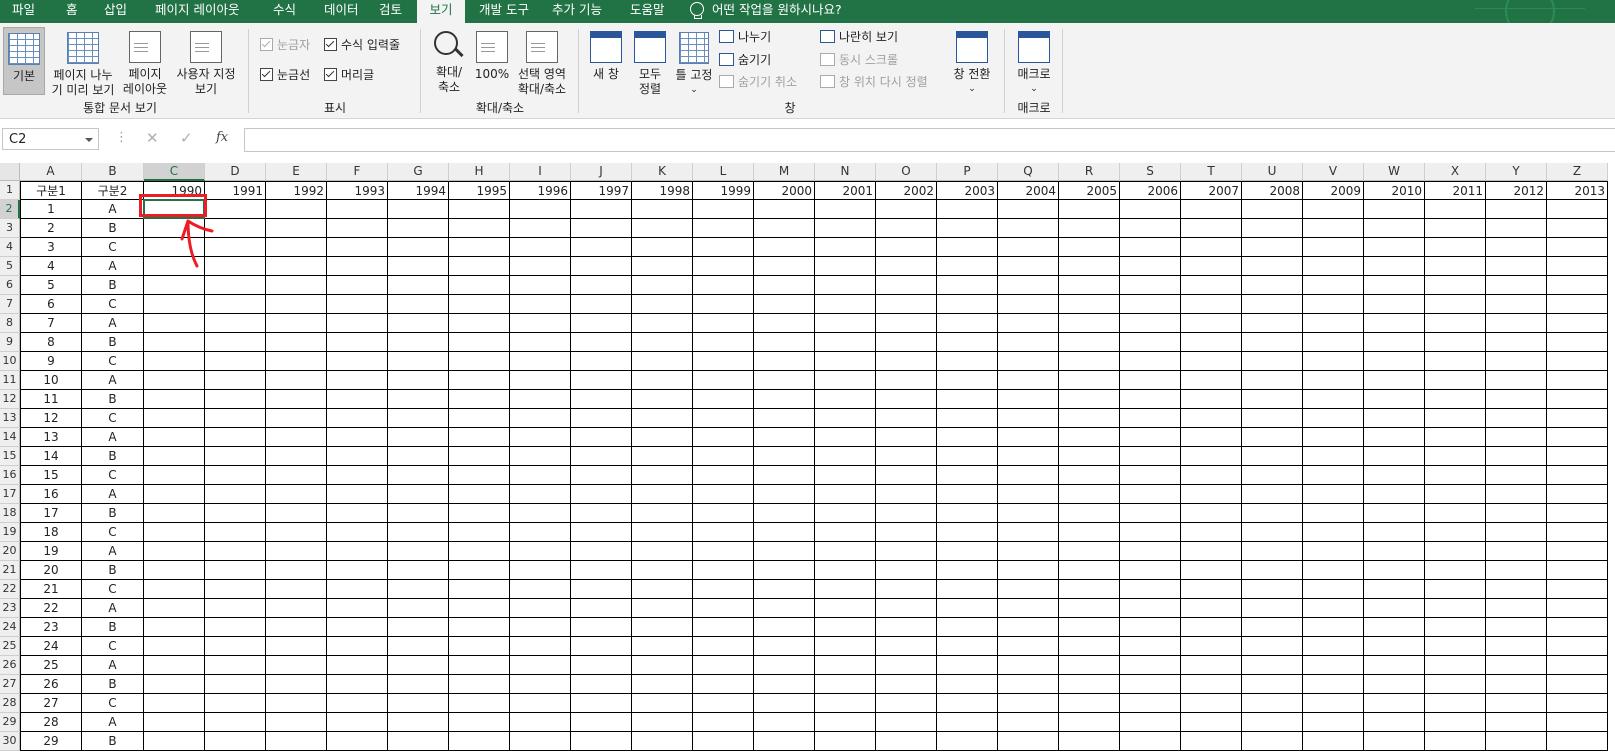  What do you see at coordinates (1516, 190) in the screenshot?
I see `header-cell: 2012` at bounding box center [1516, 190].